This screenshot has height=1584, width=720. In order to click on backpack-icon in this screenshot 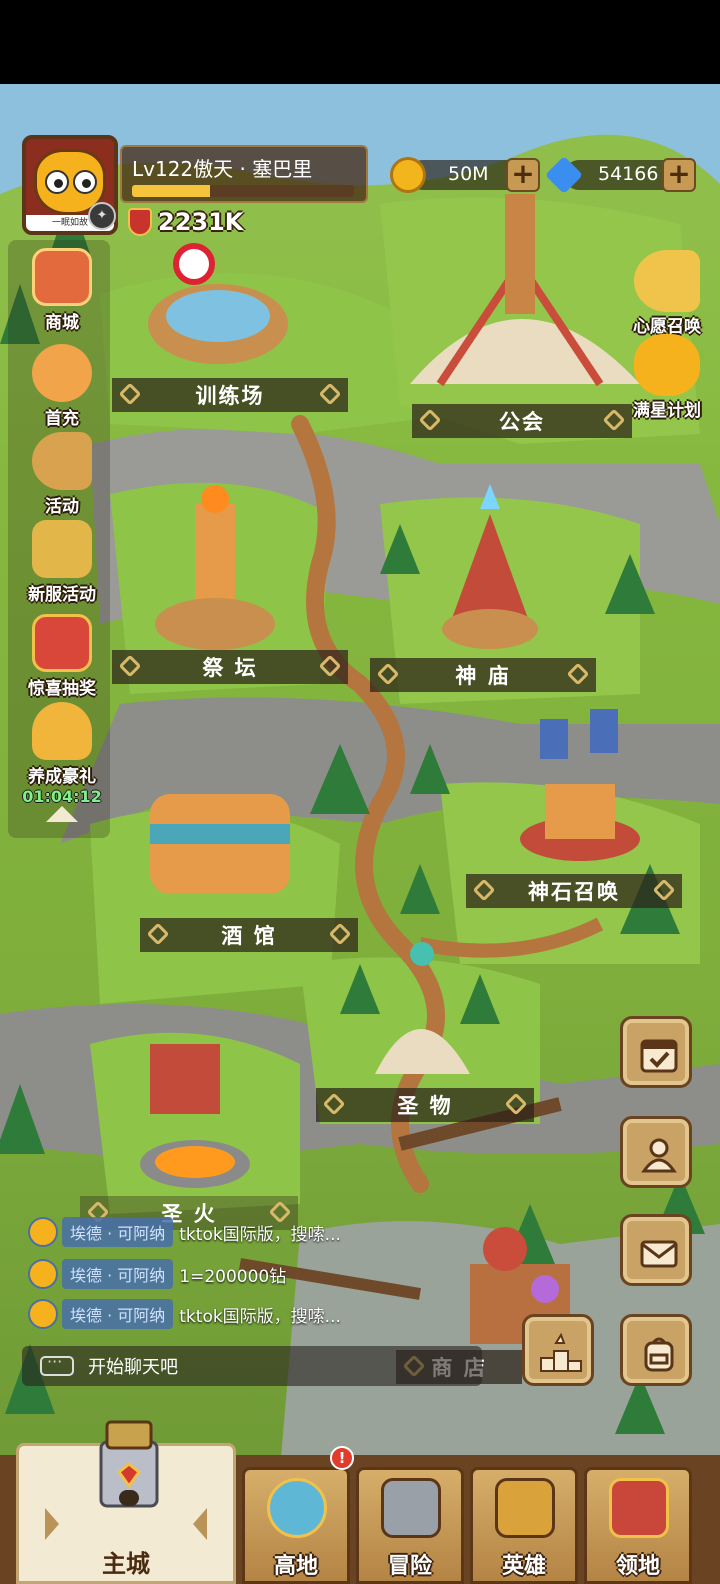, I will do `click(659, 1354)`.